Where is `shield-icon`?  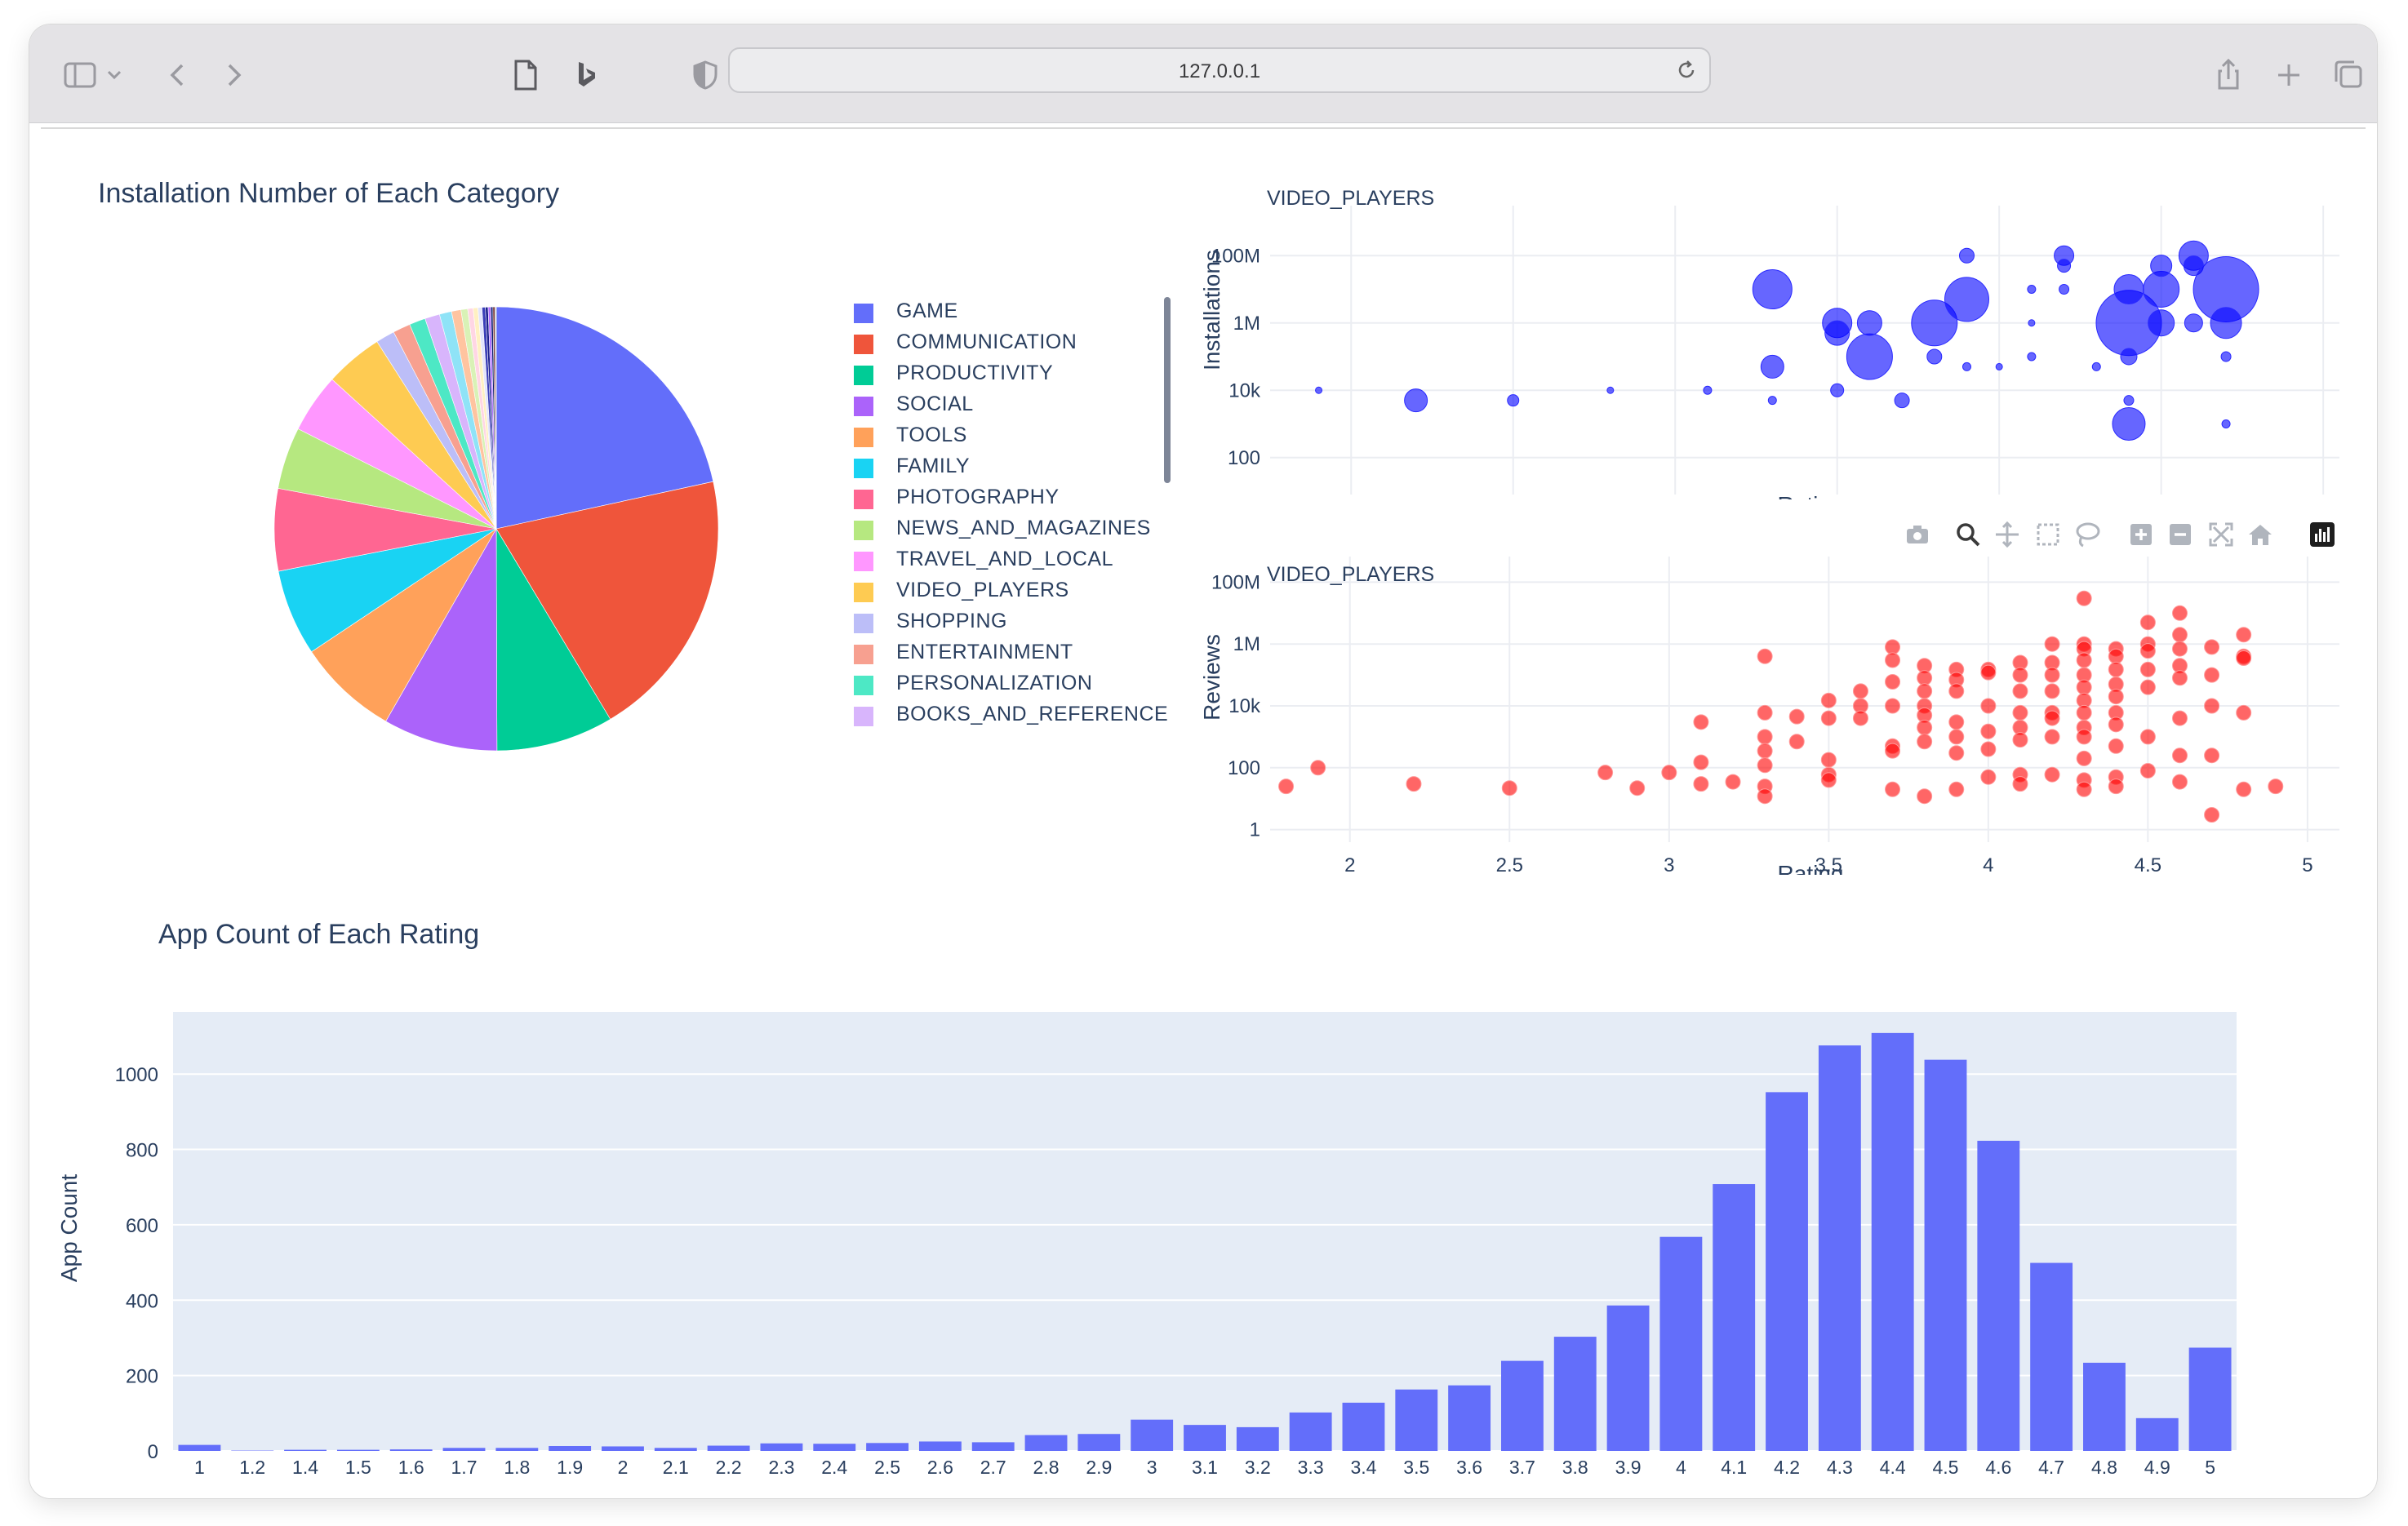 shield-icon is located at coordinates (705, 75).